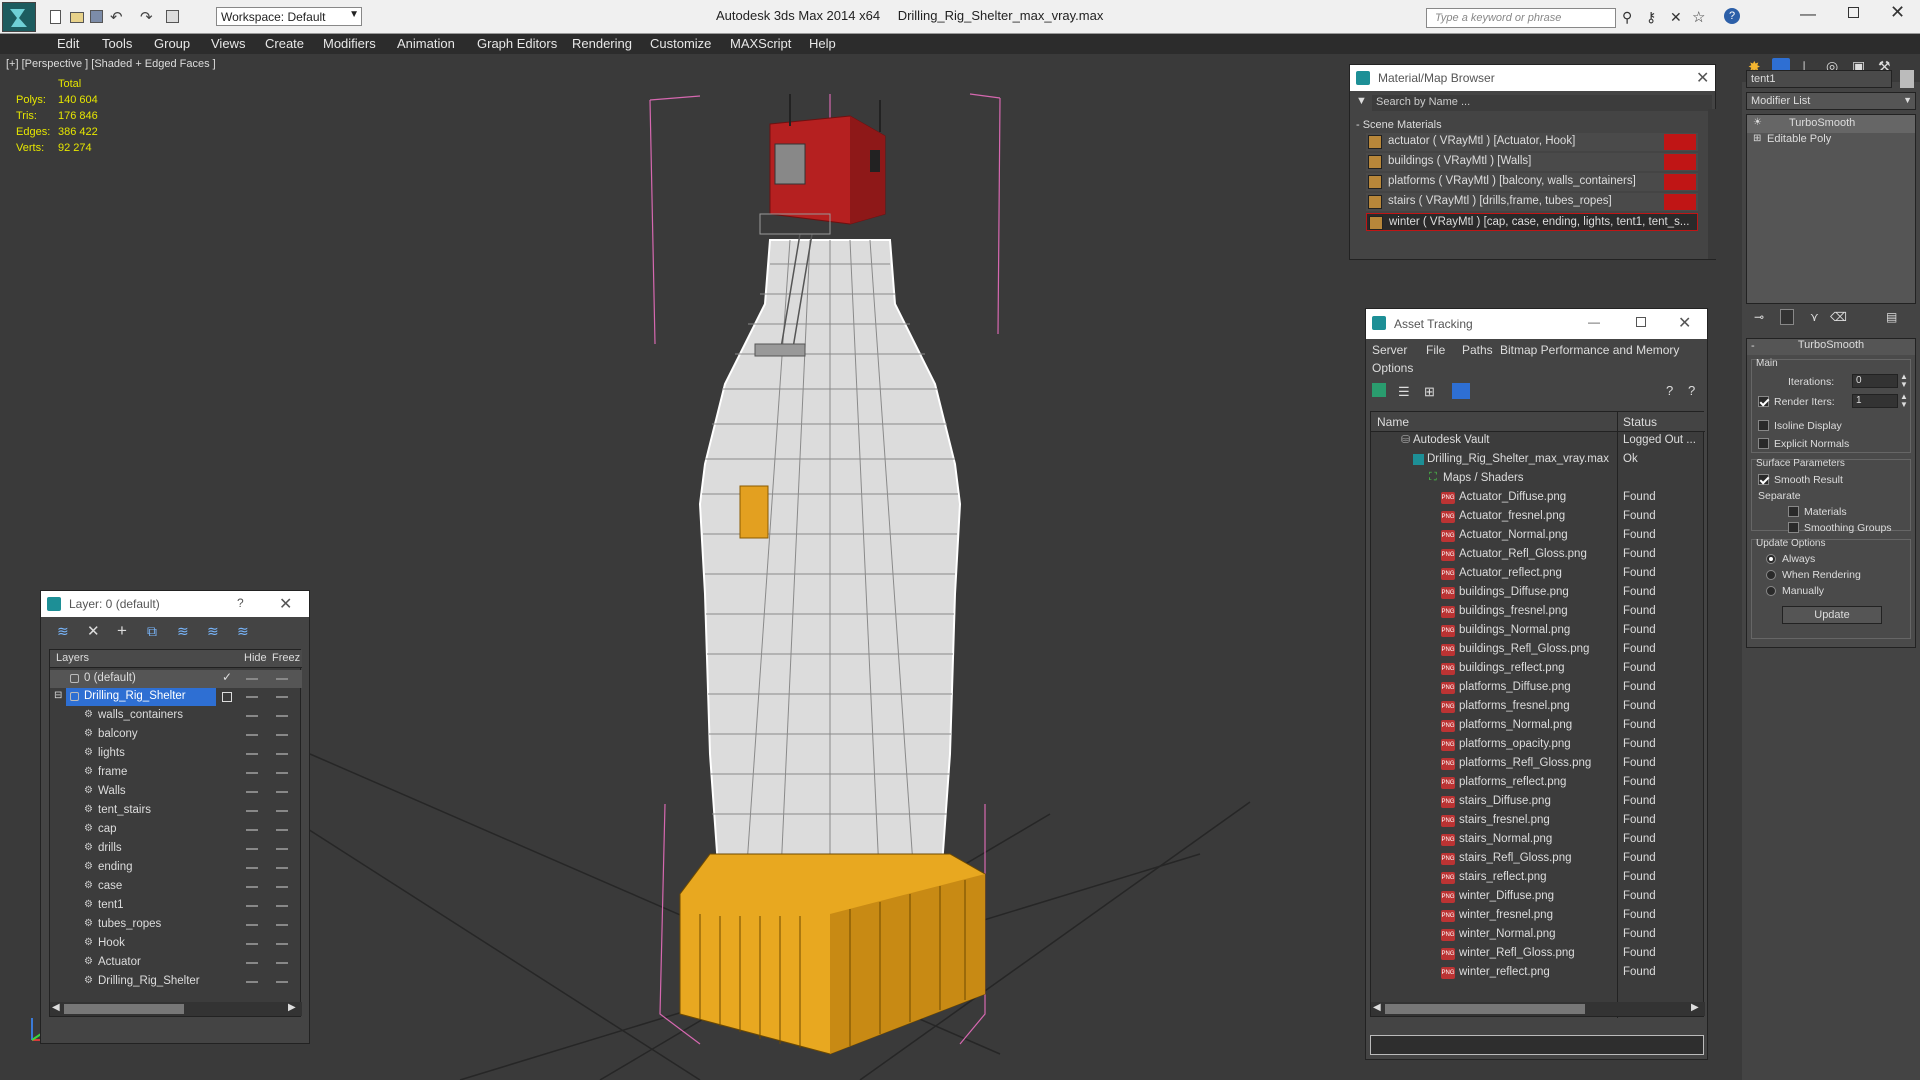 The width and height of the screenshot is (1920, 1080). What do you see at coordinates (176, 679) in the screenshot?
I see `layer-row-default: 0 (default) ✓` at bounding box center [176, 679].